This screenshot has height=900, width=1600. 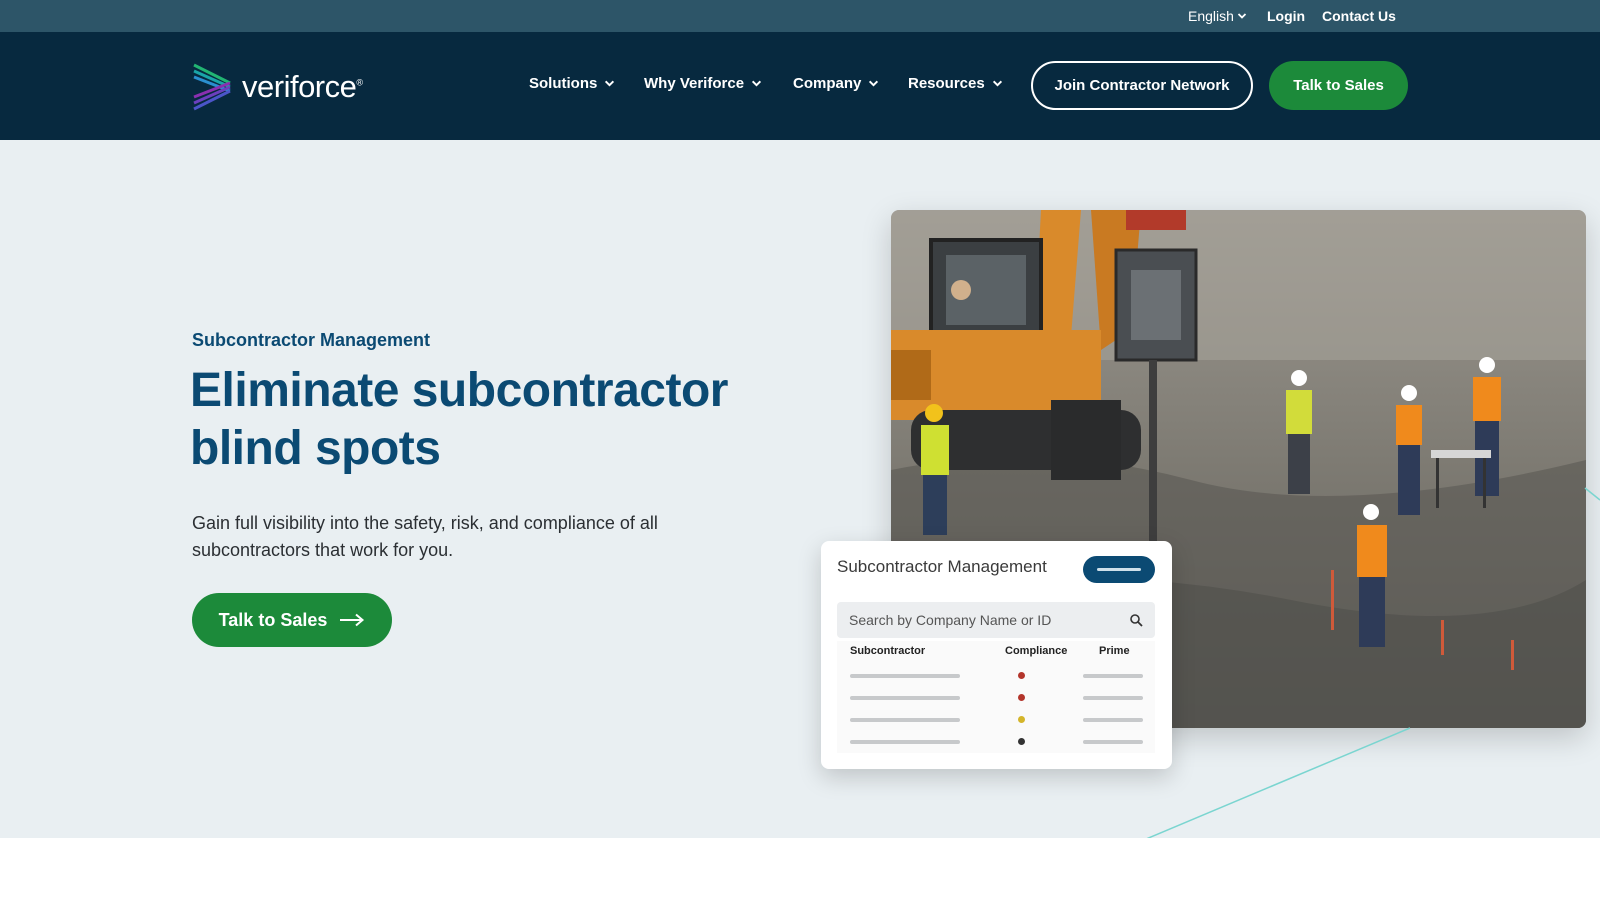 What do you see at coordinates (1286, 16) in the screenshot?
I see `login-link: Login` at bounding box center [1286, 16].